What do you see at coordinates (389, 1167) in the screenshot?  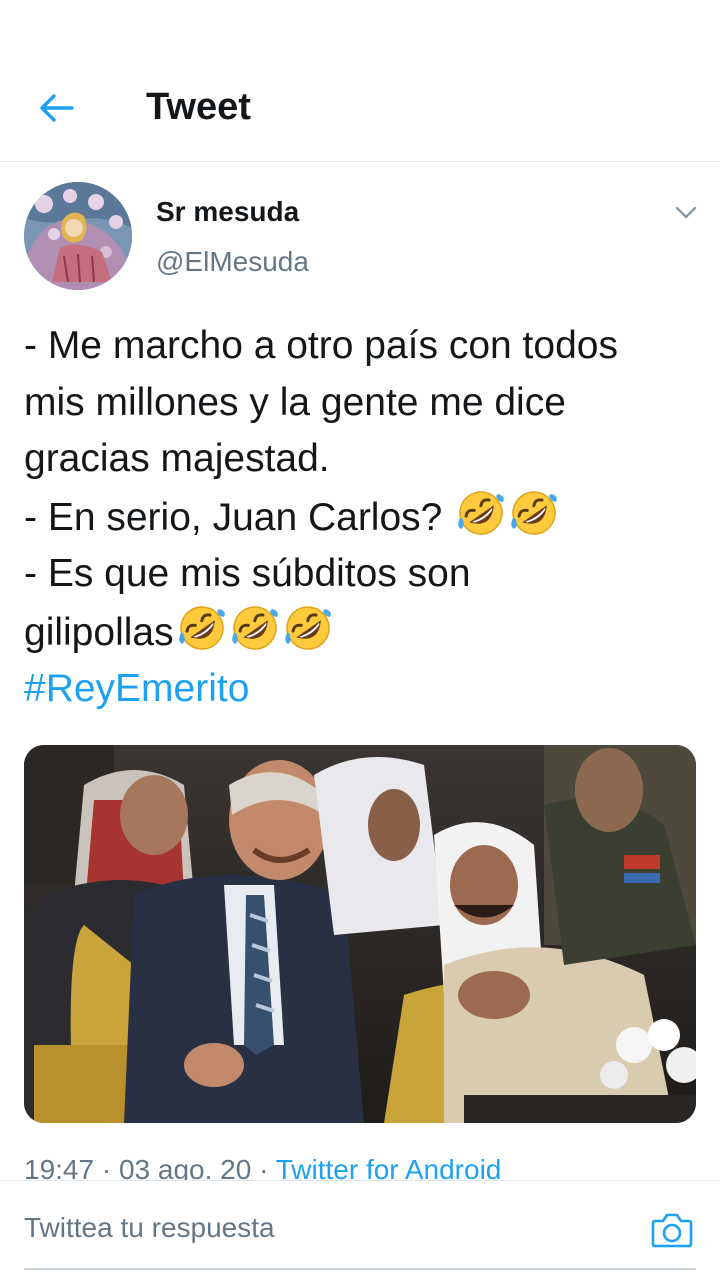 I see `tweet-source-link: Twitter for Android` at bounding box center [389, 1167].